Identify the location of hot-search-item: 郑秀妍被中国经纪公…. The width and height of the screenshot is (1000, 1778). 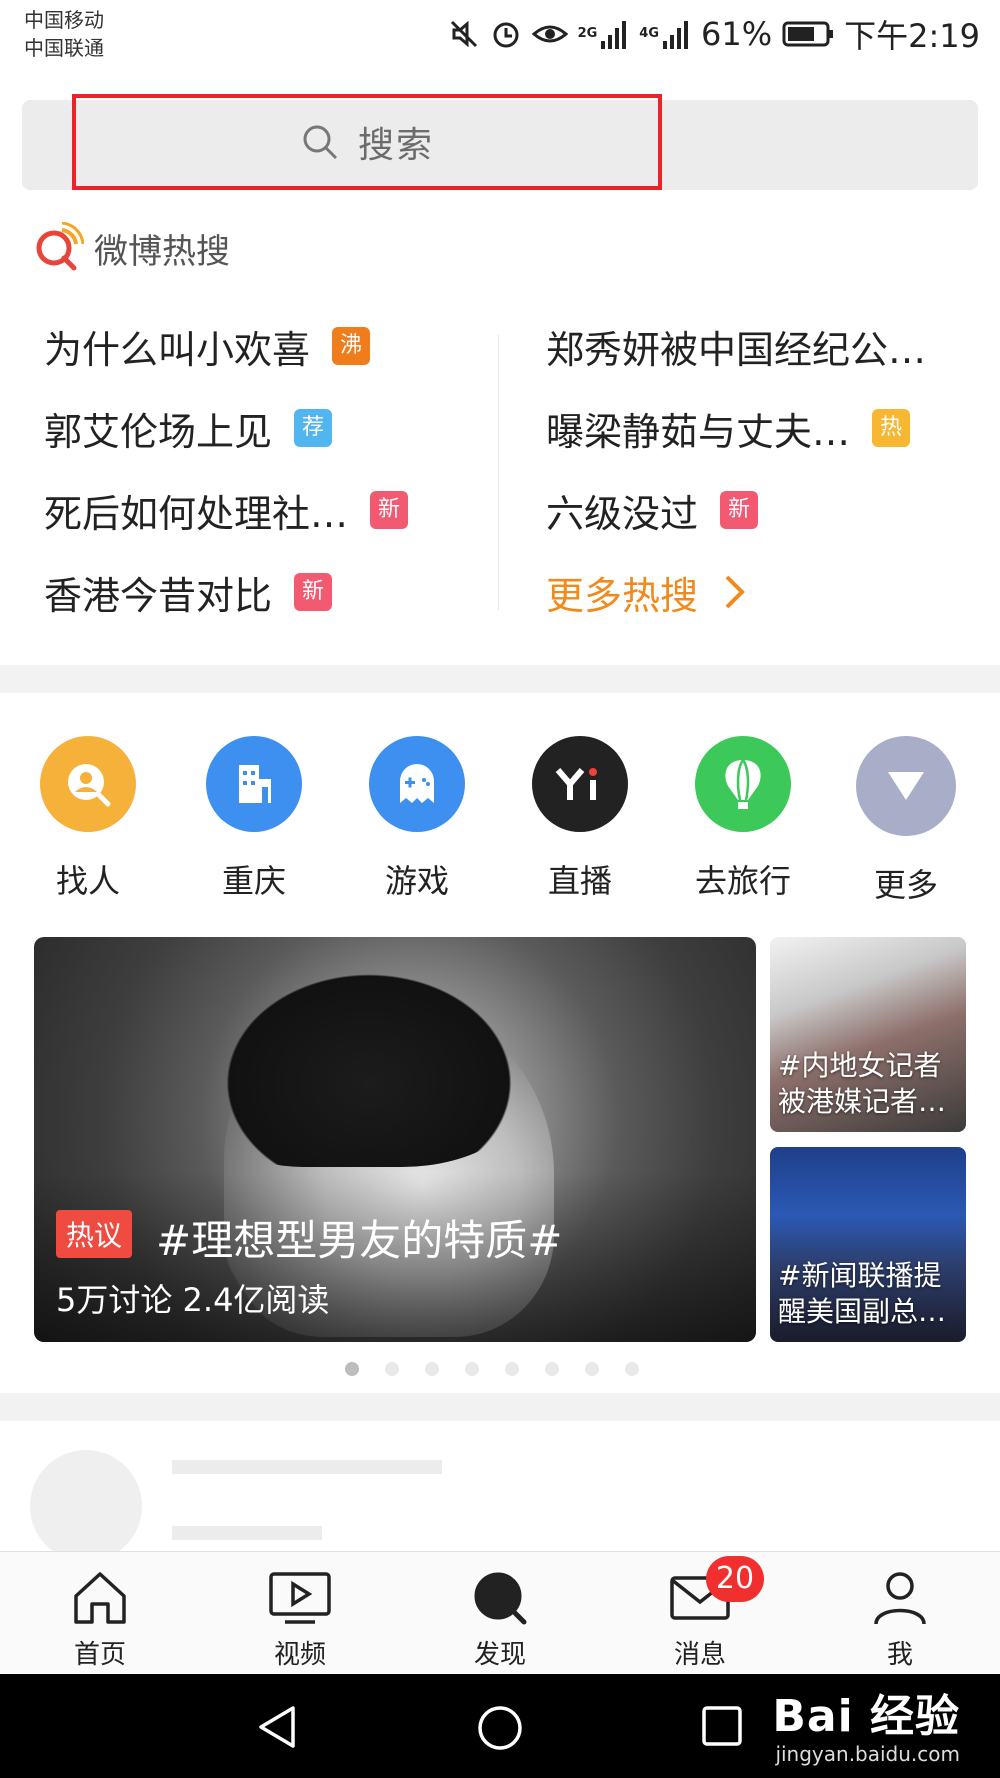
(766, 346).